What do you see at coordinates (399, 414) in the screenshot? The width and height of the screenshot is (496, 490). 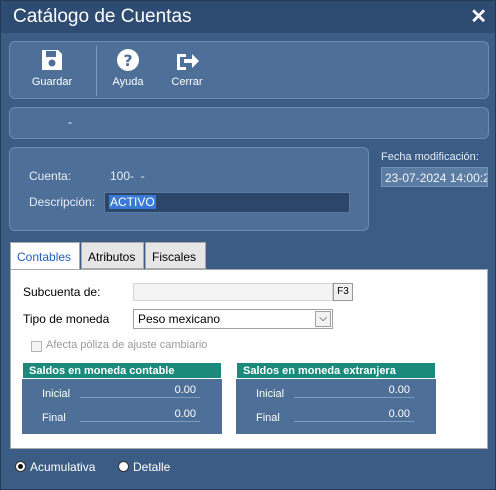 I see `saldo-extranjera-final-value: 0.00` at bounding box center [399, 414].